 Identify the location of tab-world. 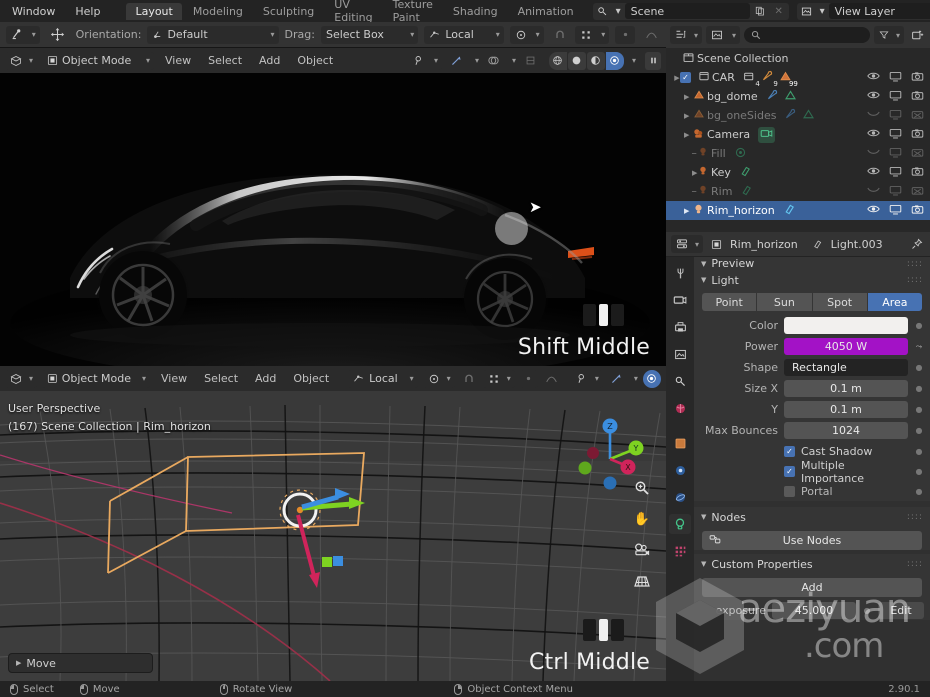
(680, 408).